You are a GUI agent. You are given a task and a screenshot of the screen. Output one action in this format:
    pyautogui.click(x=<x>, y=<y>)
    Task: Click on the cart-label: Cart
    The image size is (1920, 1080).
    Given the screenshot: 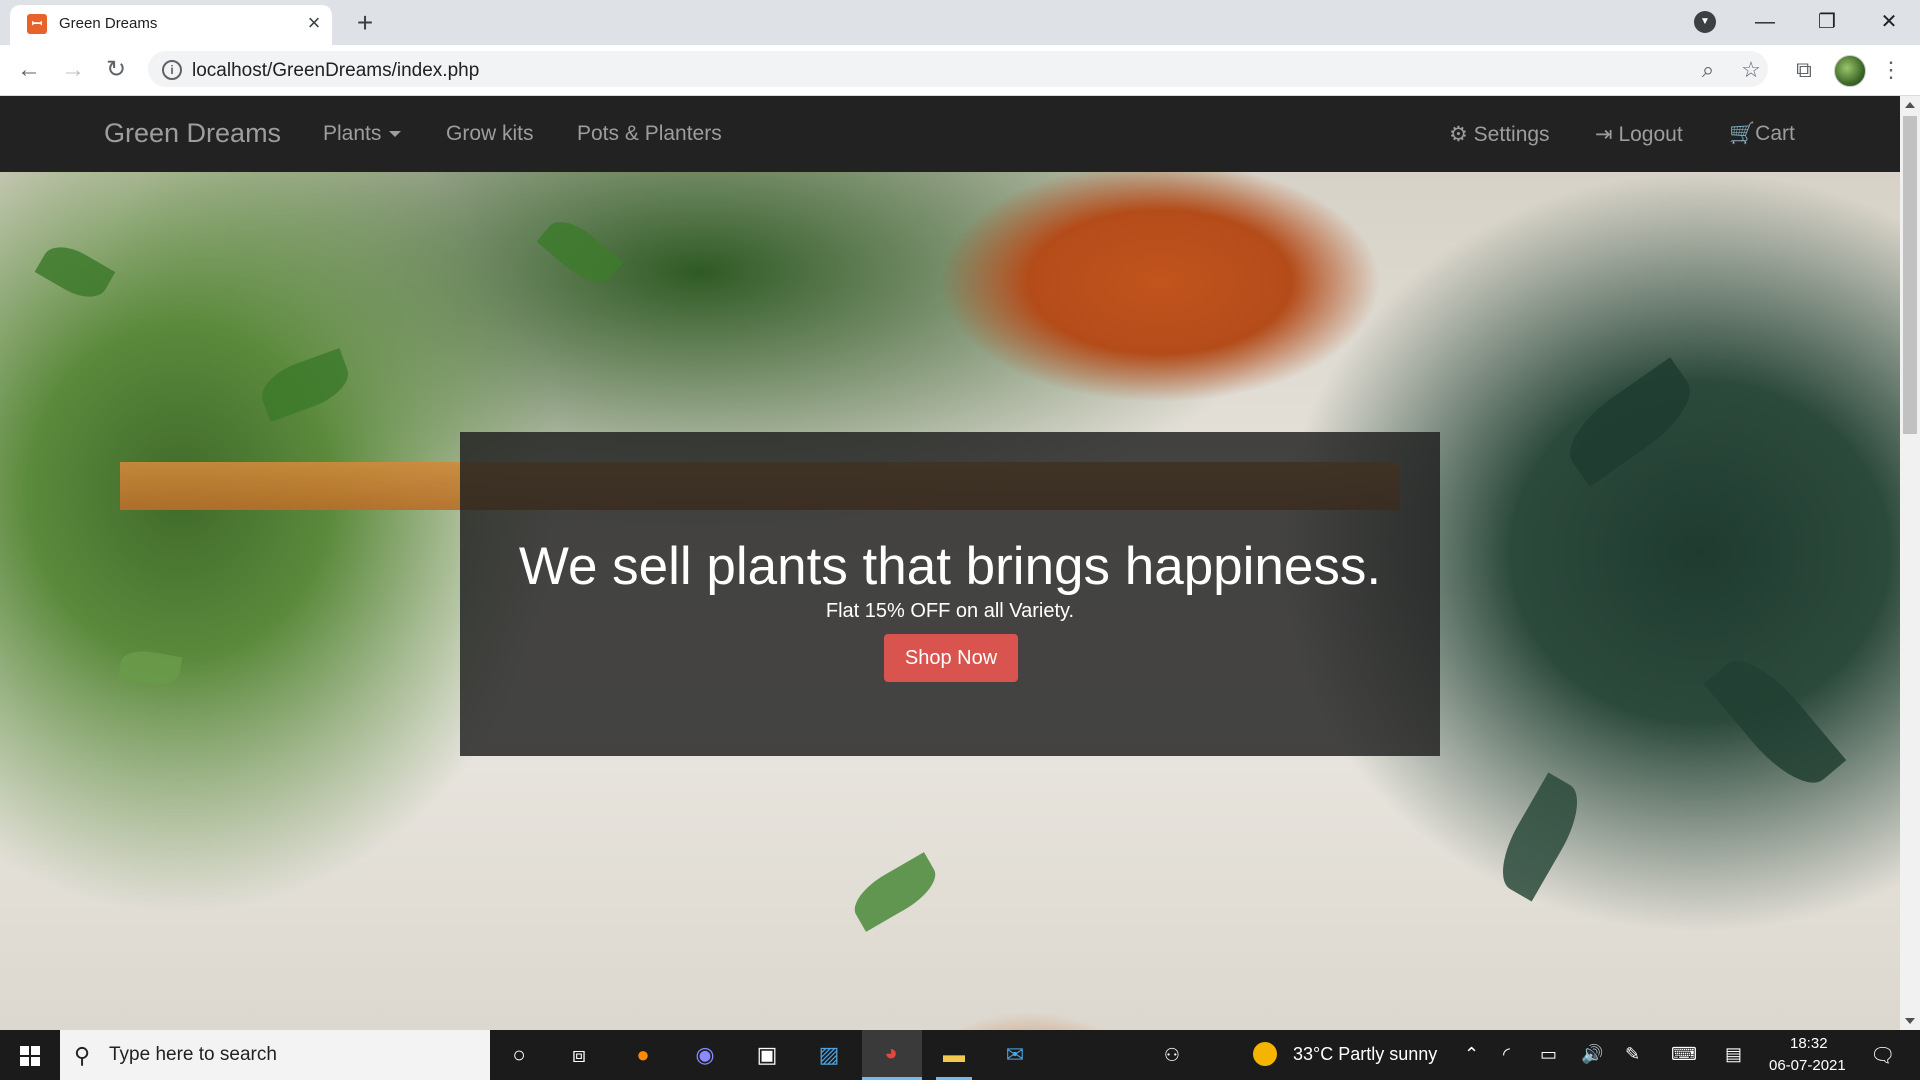 What is the action you would take?
    pyautogui.click(x=1775, y=133)
    